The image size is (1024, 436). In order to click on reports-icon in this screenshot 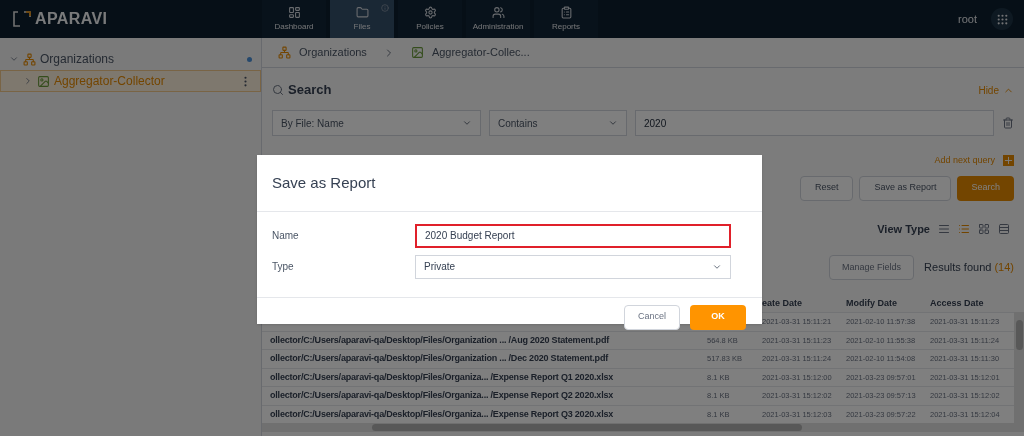, I will do `click(566, 12)`.